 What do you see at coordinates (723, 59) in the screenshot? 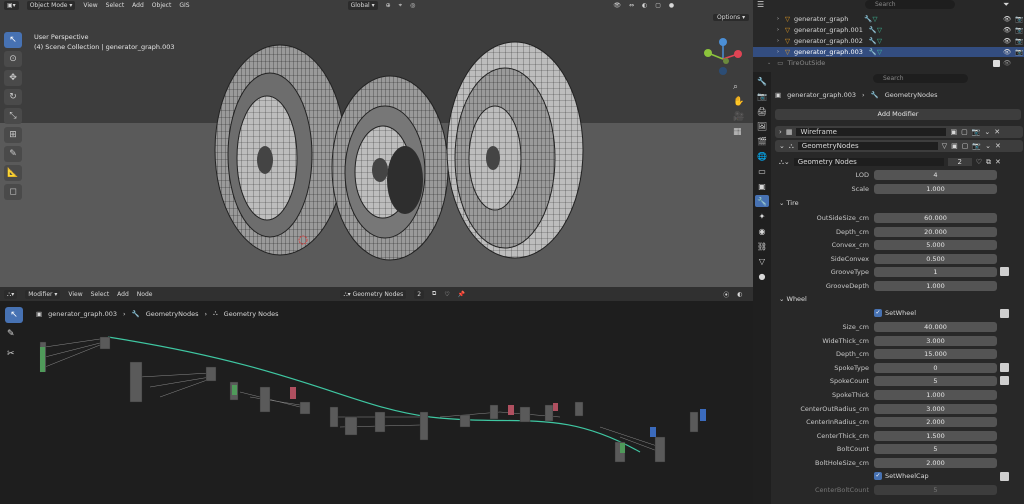
I see `navigation-gizmo` at bounding box center [723, 59].